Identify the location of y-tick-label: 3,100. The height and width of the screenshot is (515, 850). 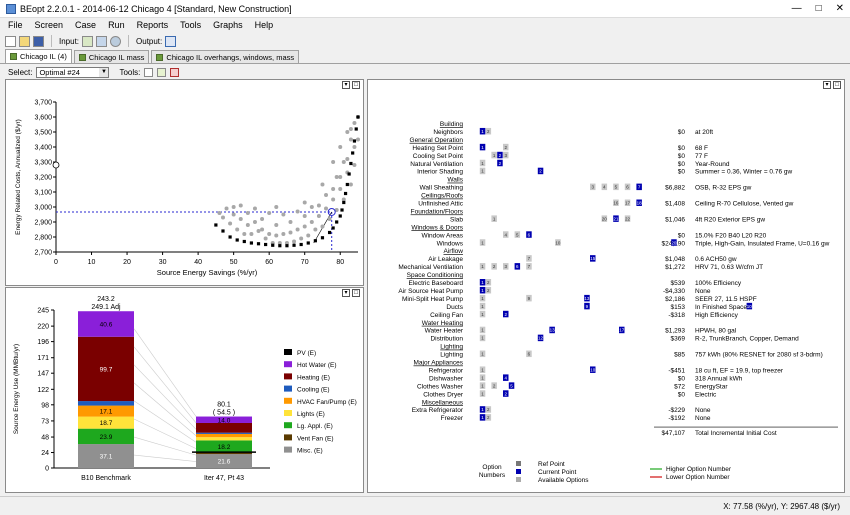
(43, 193).